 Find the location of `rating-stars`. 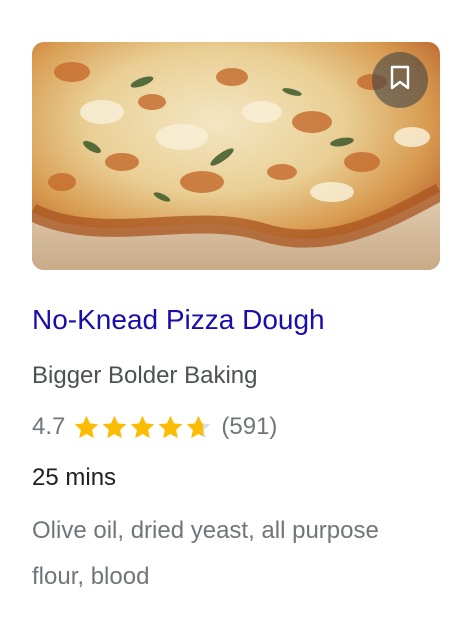

rating-stars is located at coordinates (143, 427).